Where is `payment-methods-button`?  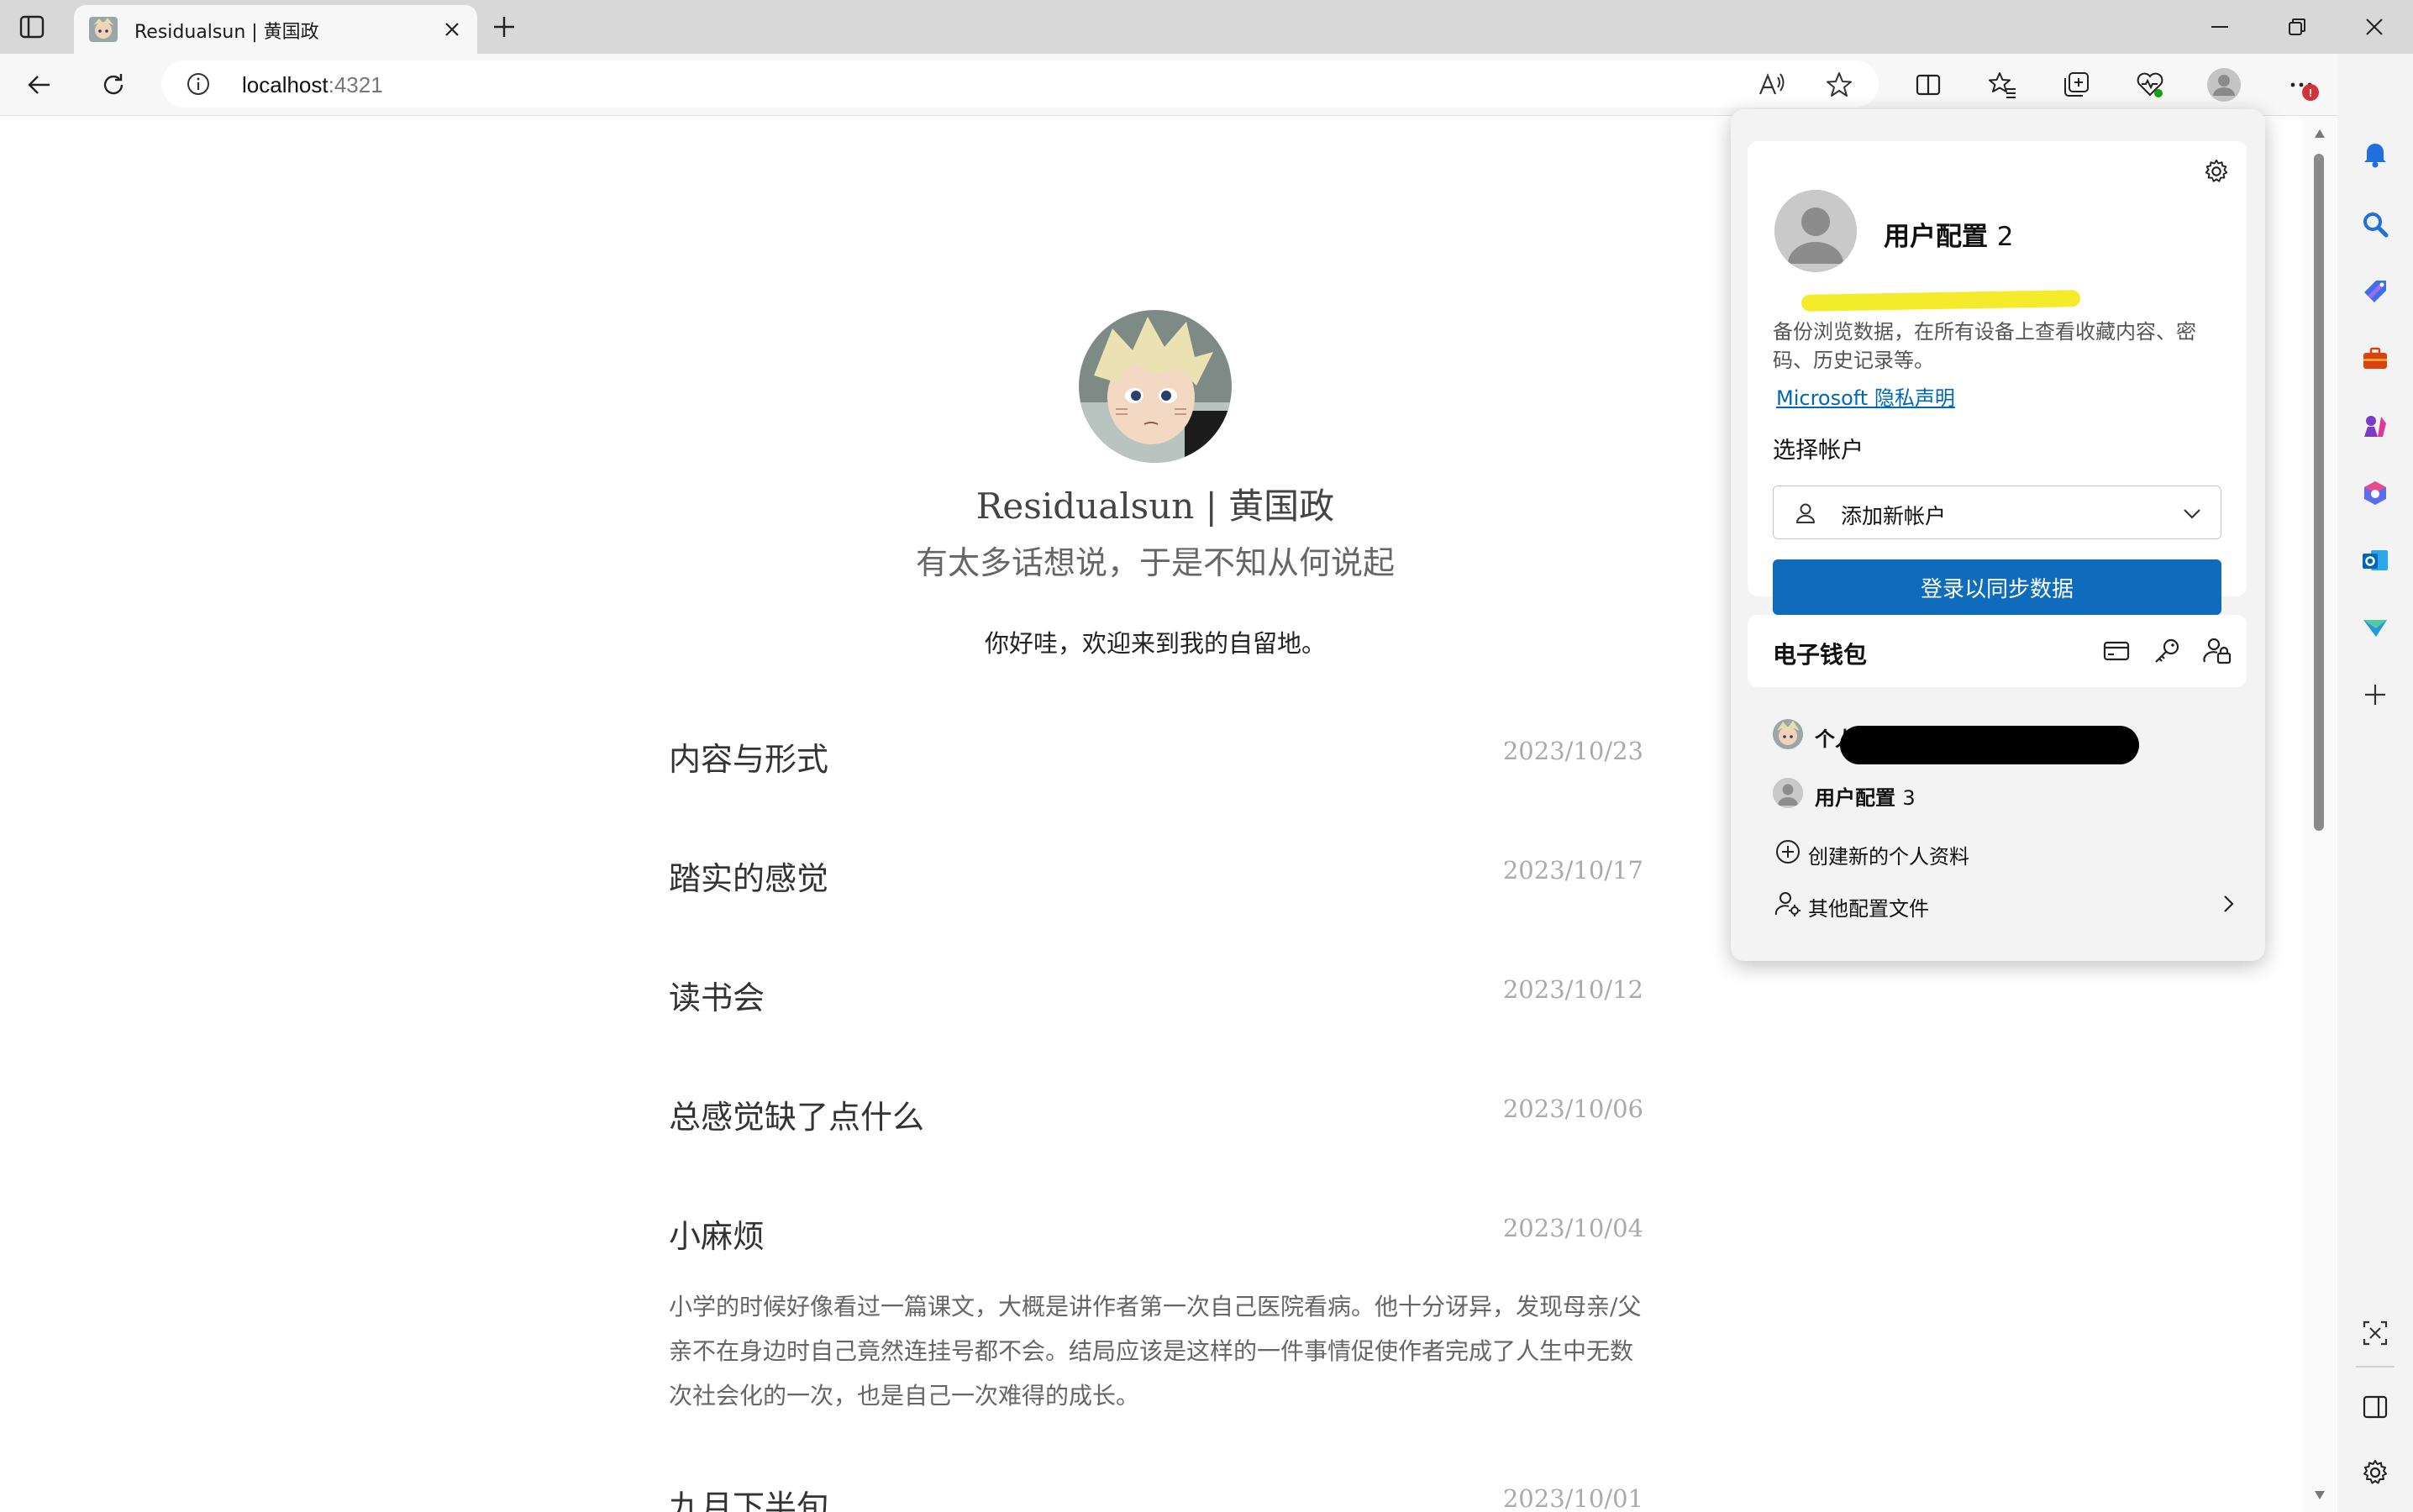 payment-methods-button is located at coordinates (2116, 651).